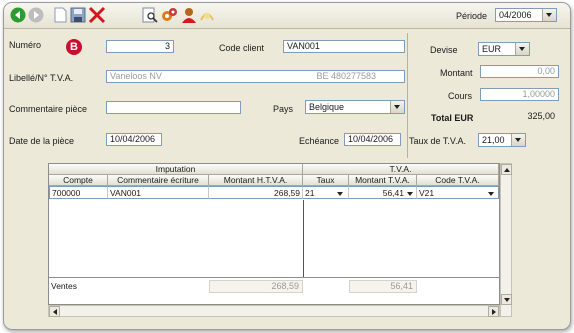 The image size is (574, 333). I want to click on cell-taux-value: 21, so click(310, 193).